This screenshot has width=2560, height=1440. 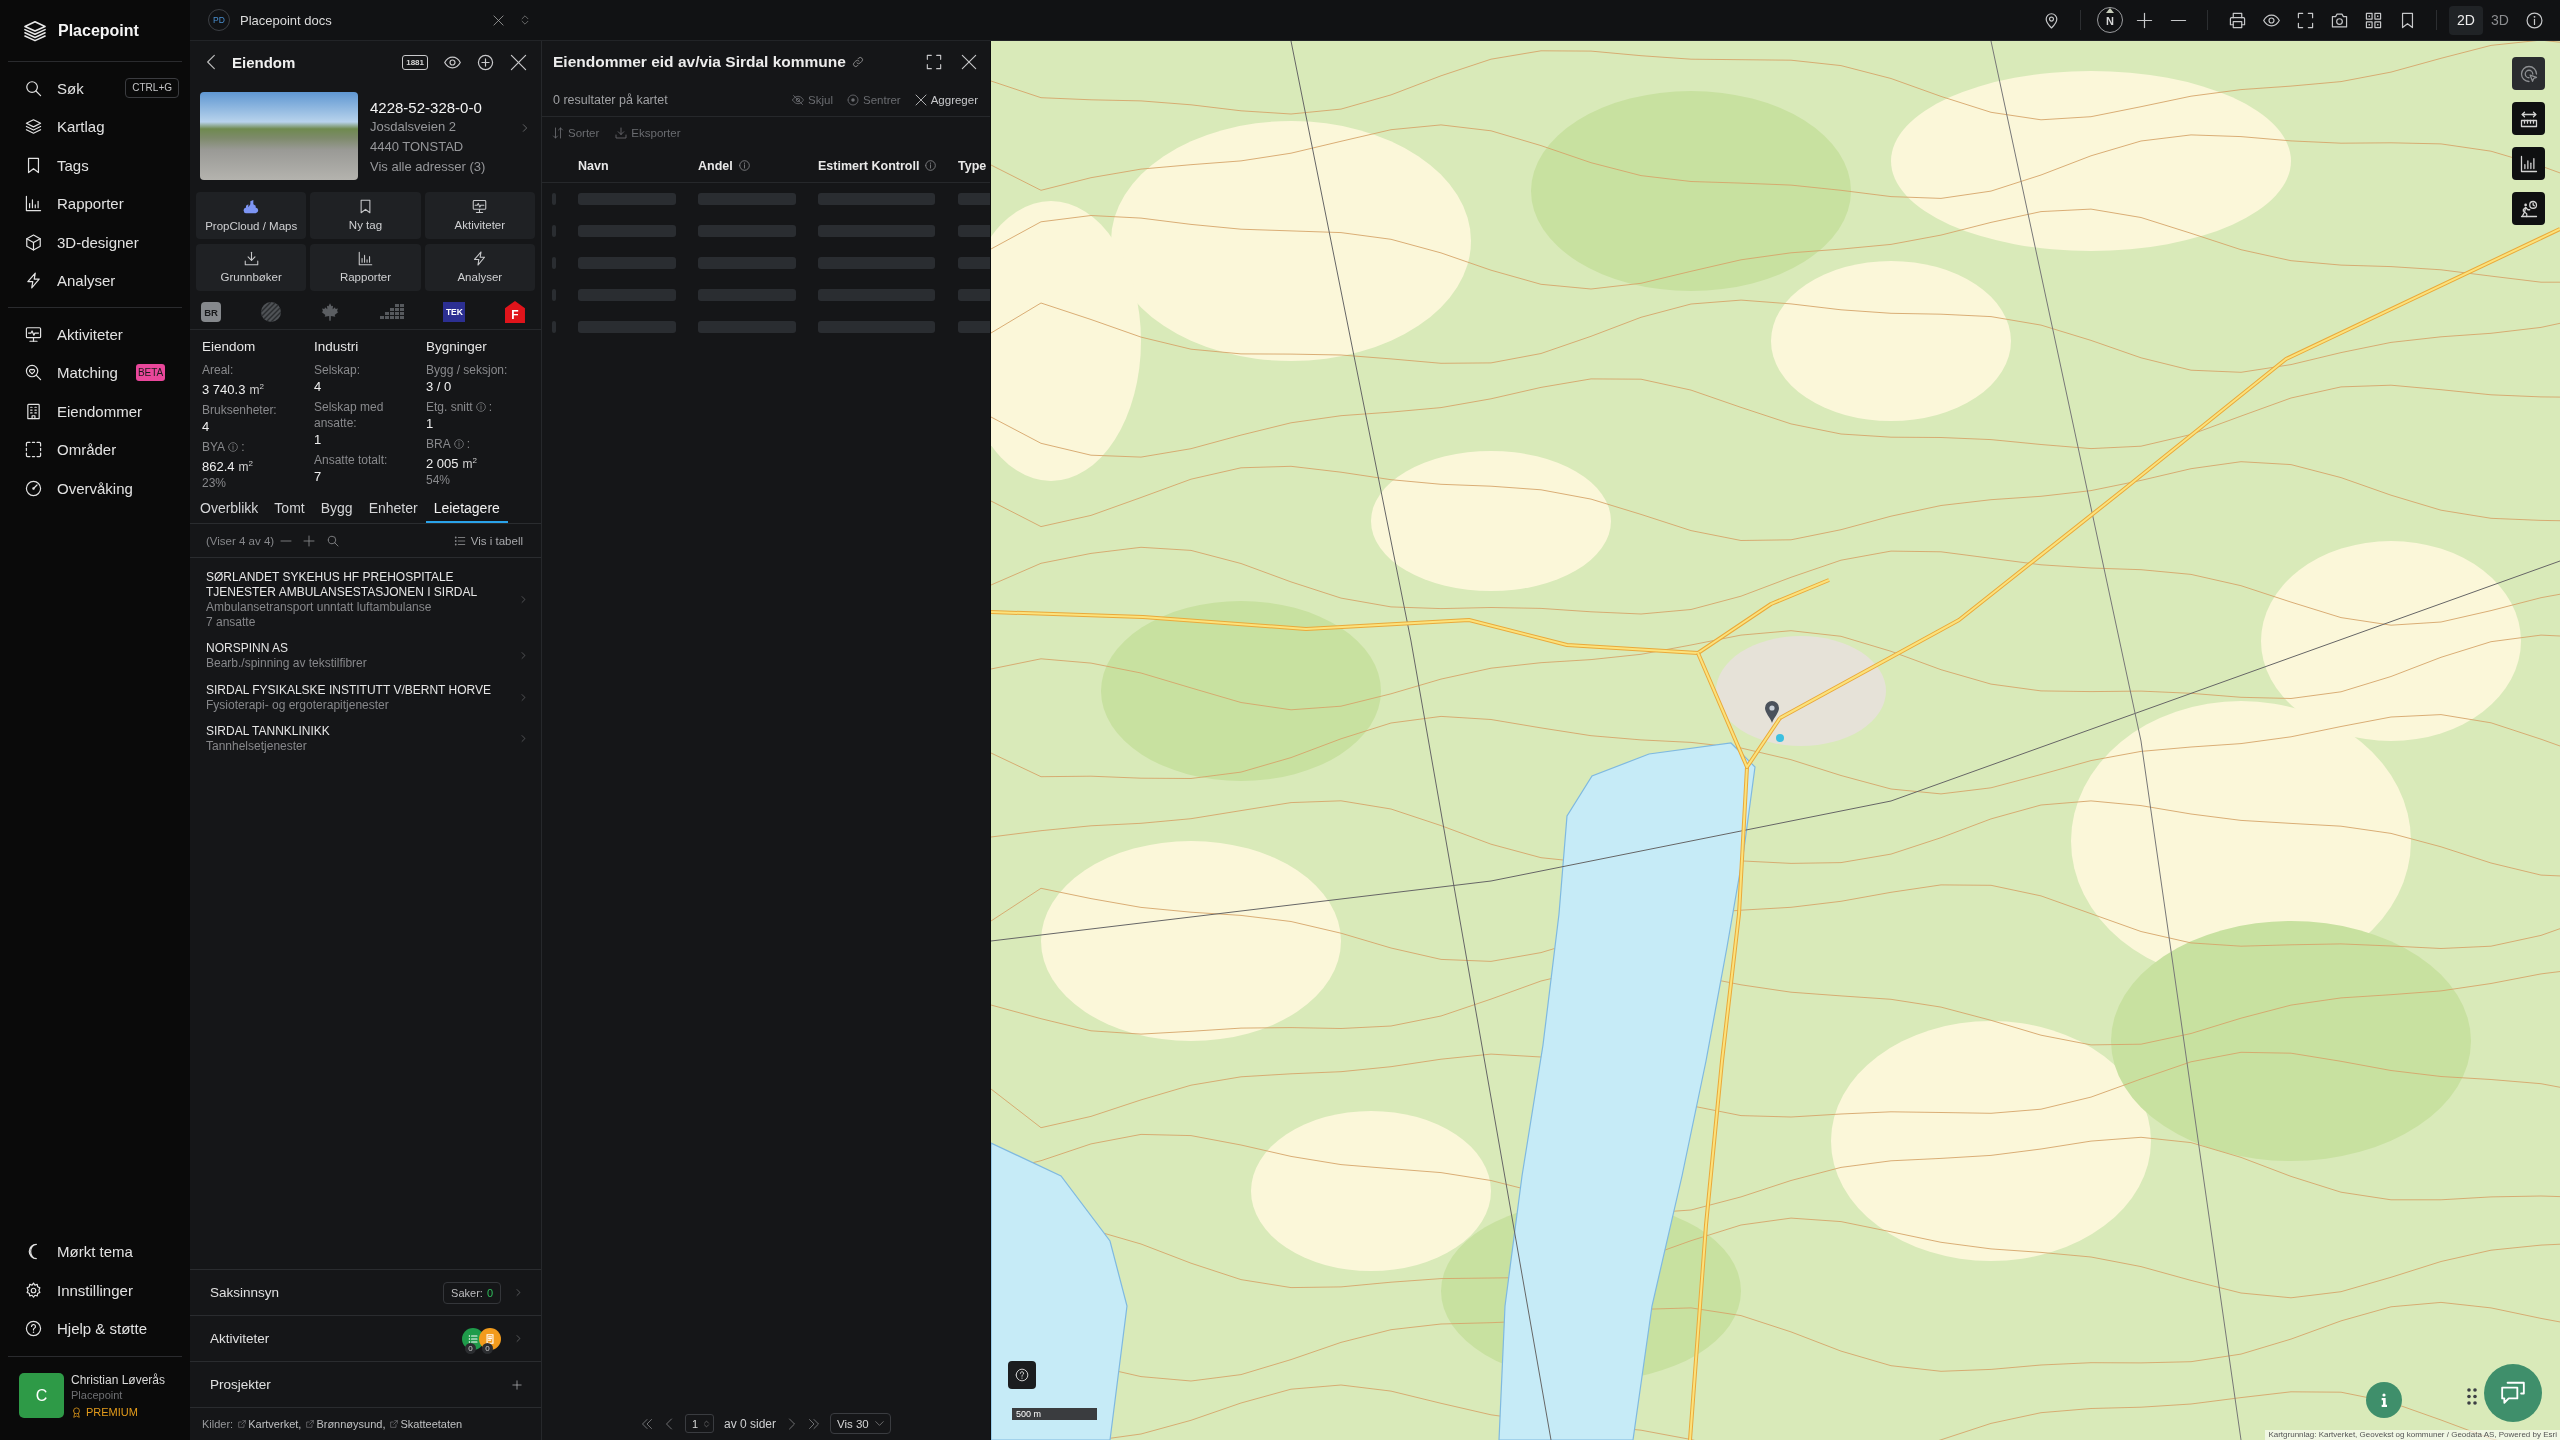 I want to click on user-avatar: C, so click(x=41, y=1395).